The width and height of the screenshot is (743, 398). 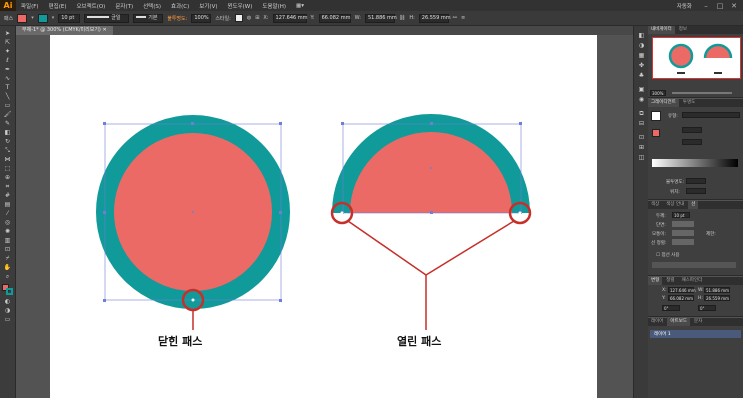 I want to click on tab-pathfinder: 패스파인더, so click(x=692, y=281).